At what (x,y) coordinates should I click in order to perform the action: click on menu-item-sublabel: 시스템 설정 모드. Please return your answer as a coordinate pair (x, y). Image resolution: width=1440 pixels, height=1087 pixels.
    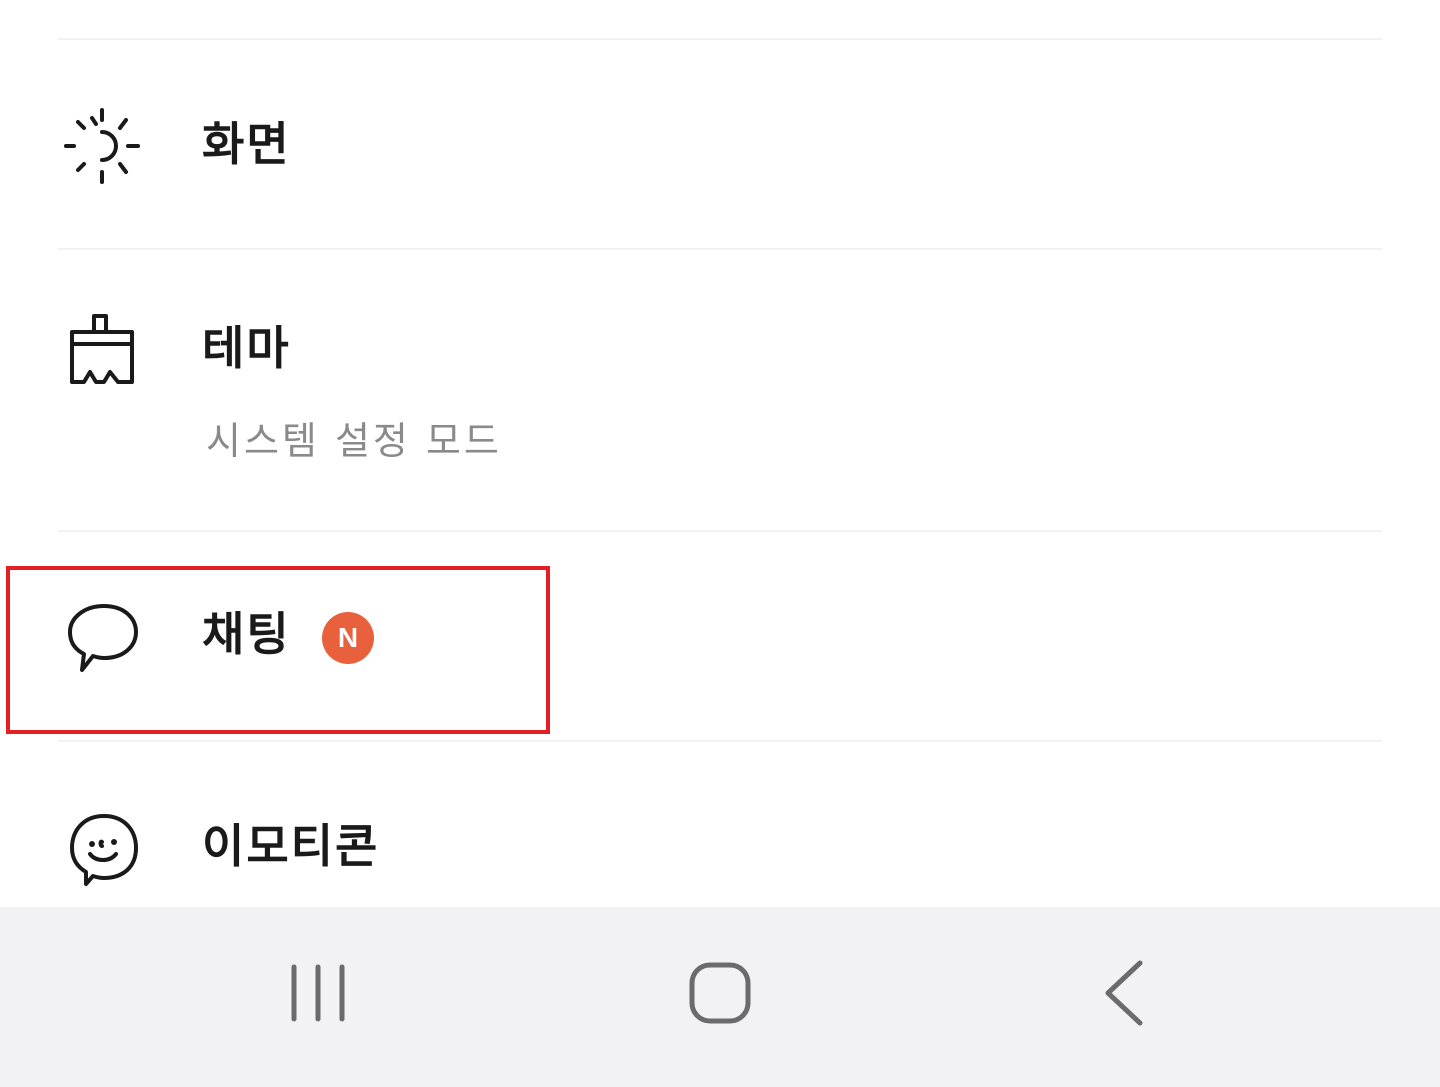
    Looking at the image, I should click on (354, 441).